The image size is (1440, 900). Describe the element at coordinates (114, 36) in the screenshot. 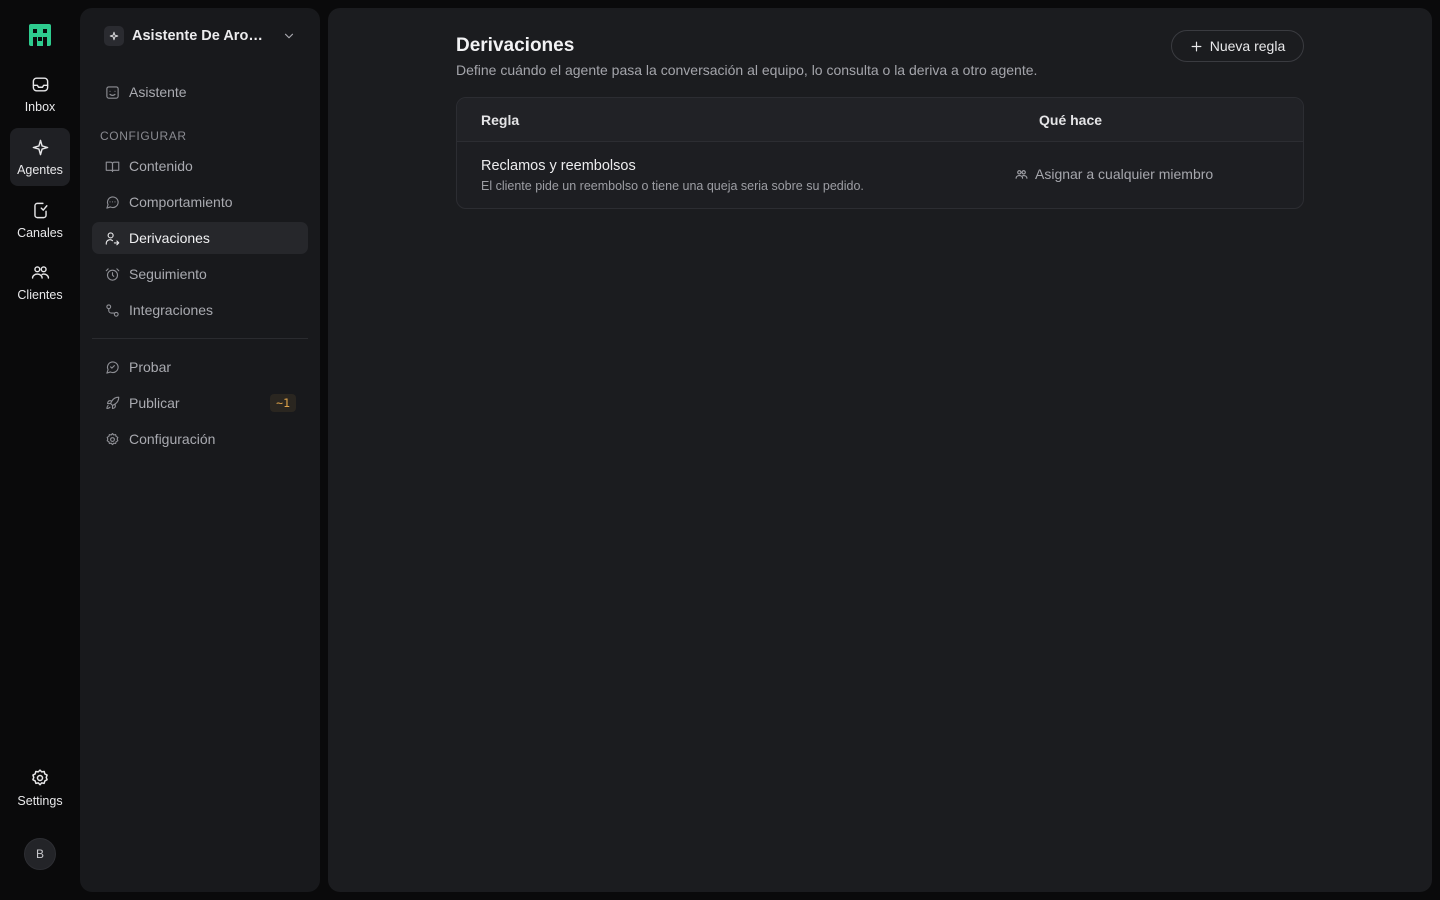

I see `agent-avatar-icon` at that location.